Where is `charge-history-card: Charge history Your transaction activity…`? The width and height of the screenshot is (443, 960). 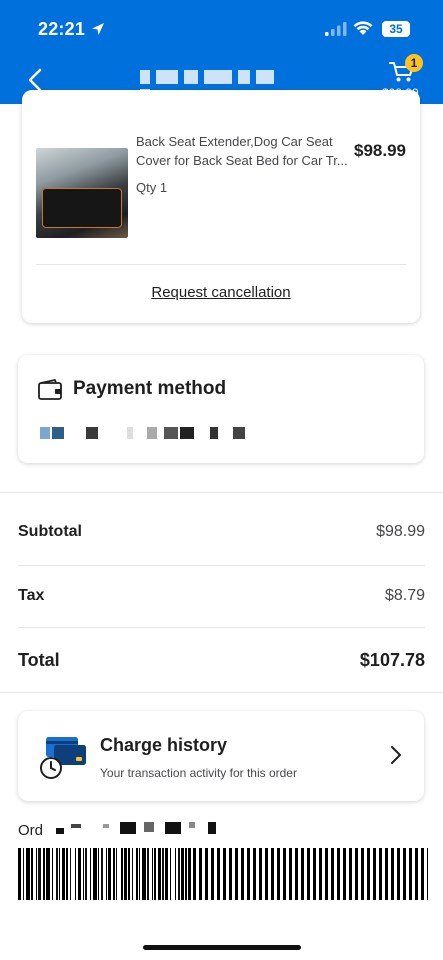
charge-history-card: Charge history Your transaction activity… is located at coordinates (221, 756).